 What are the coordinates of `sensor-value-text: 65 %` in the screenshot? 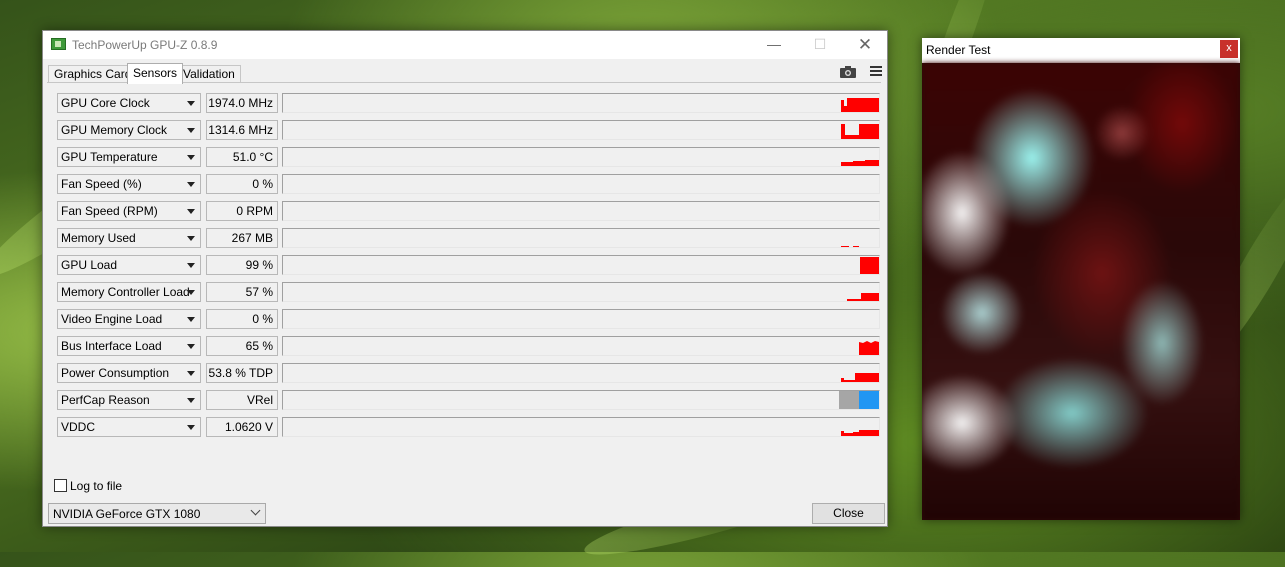 It's located at (259, 346).